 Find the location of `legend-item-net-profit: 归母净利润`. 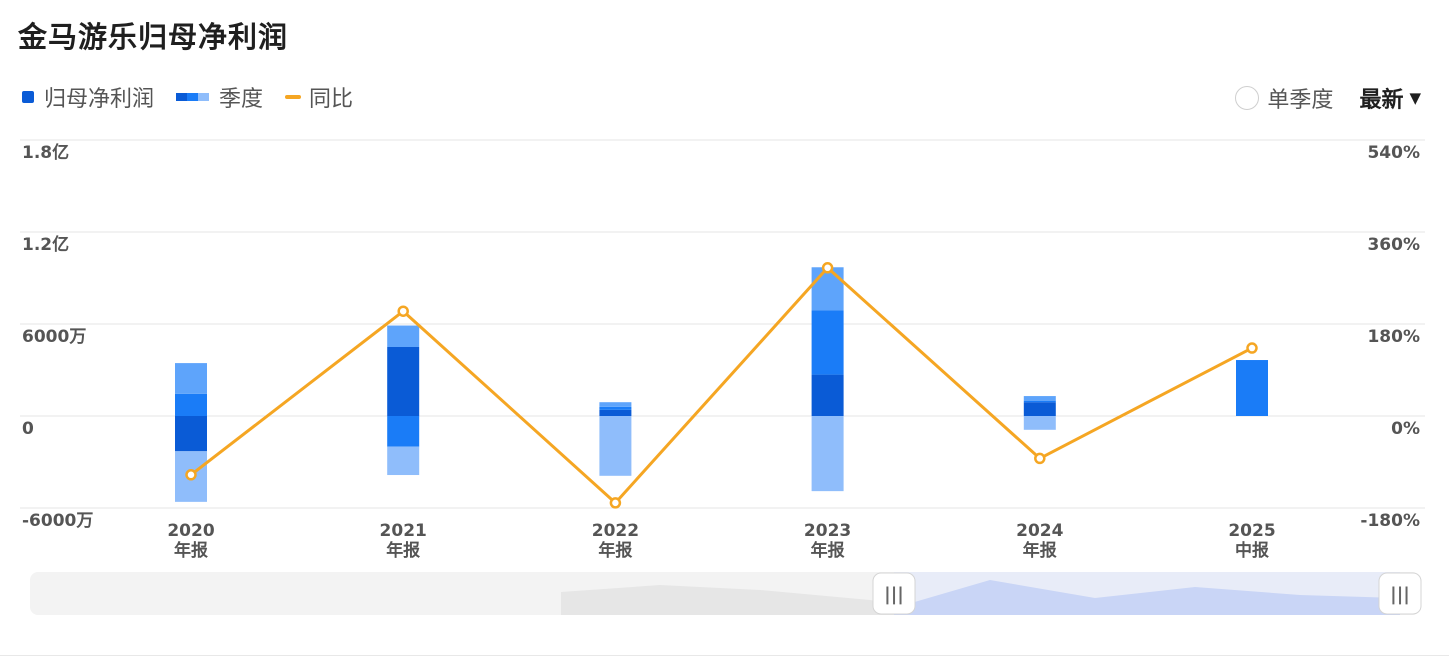

legend-item-net-profit: 归母净利润 is located at coordinates (88, 97).